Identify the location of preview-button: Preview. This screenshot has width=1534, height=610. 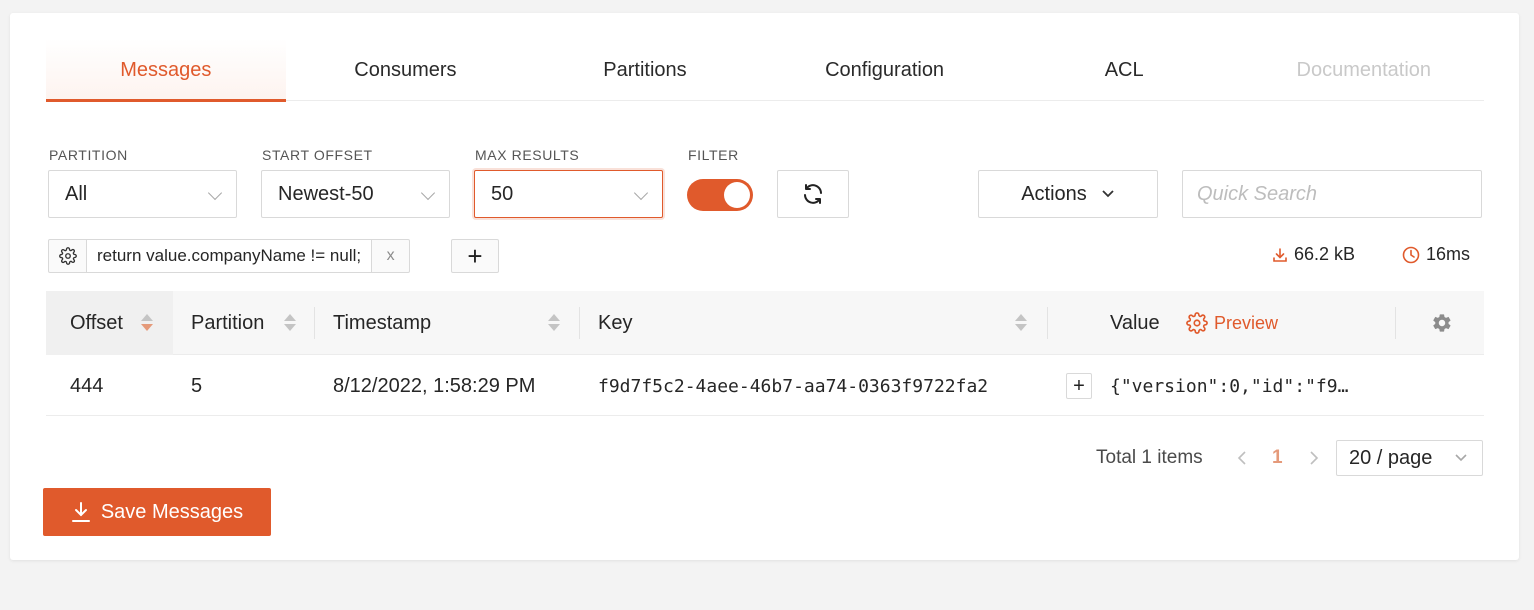
(1241, 323).